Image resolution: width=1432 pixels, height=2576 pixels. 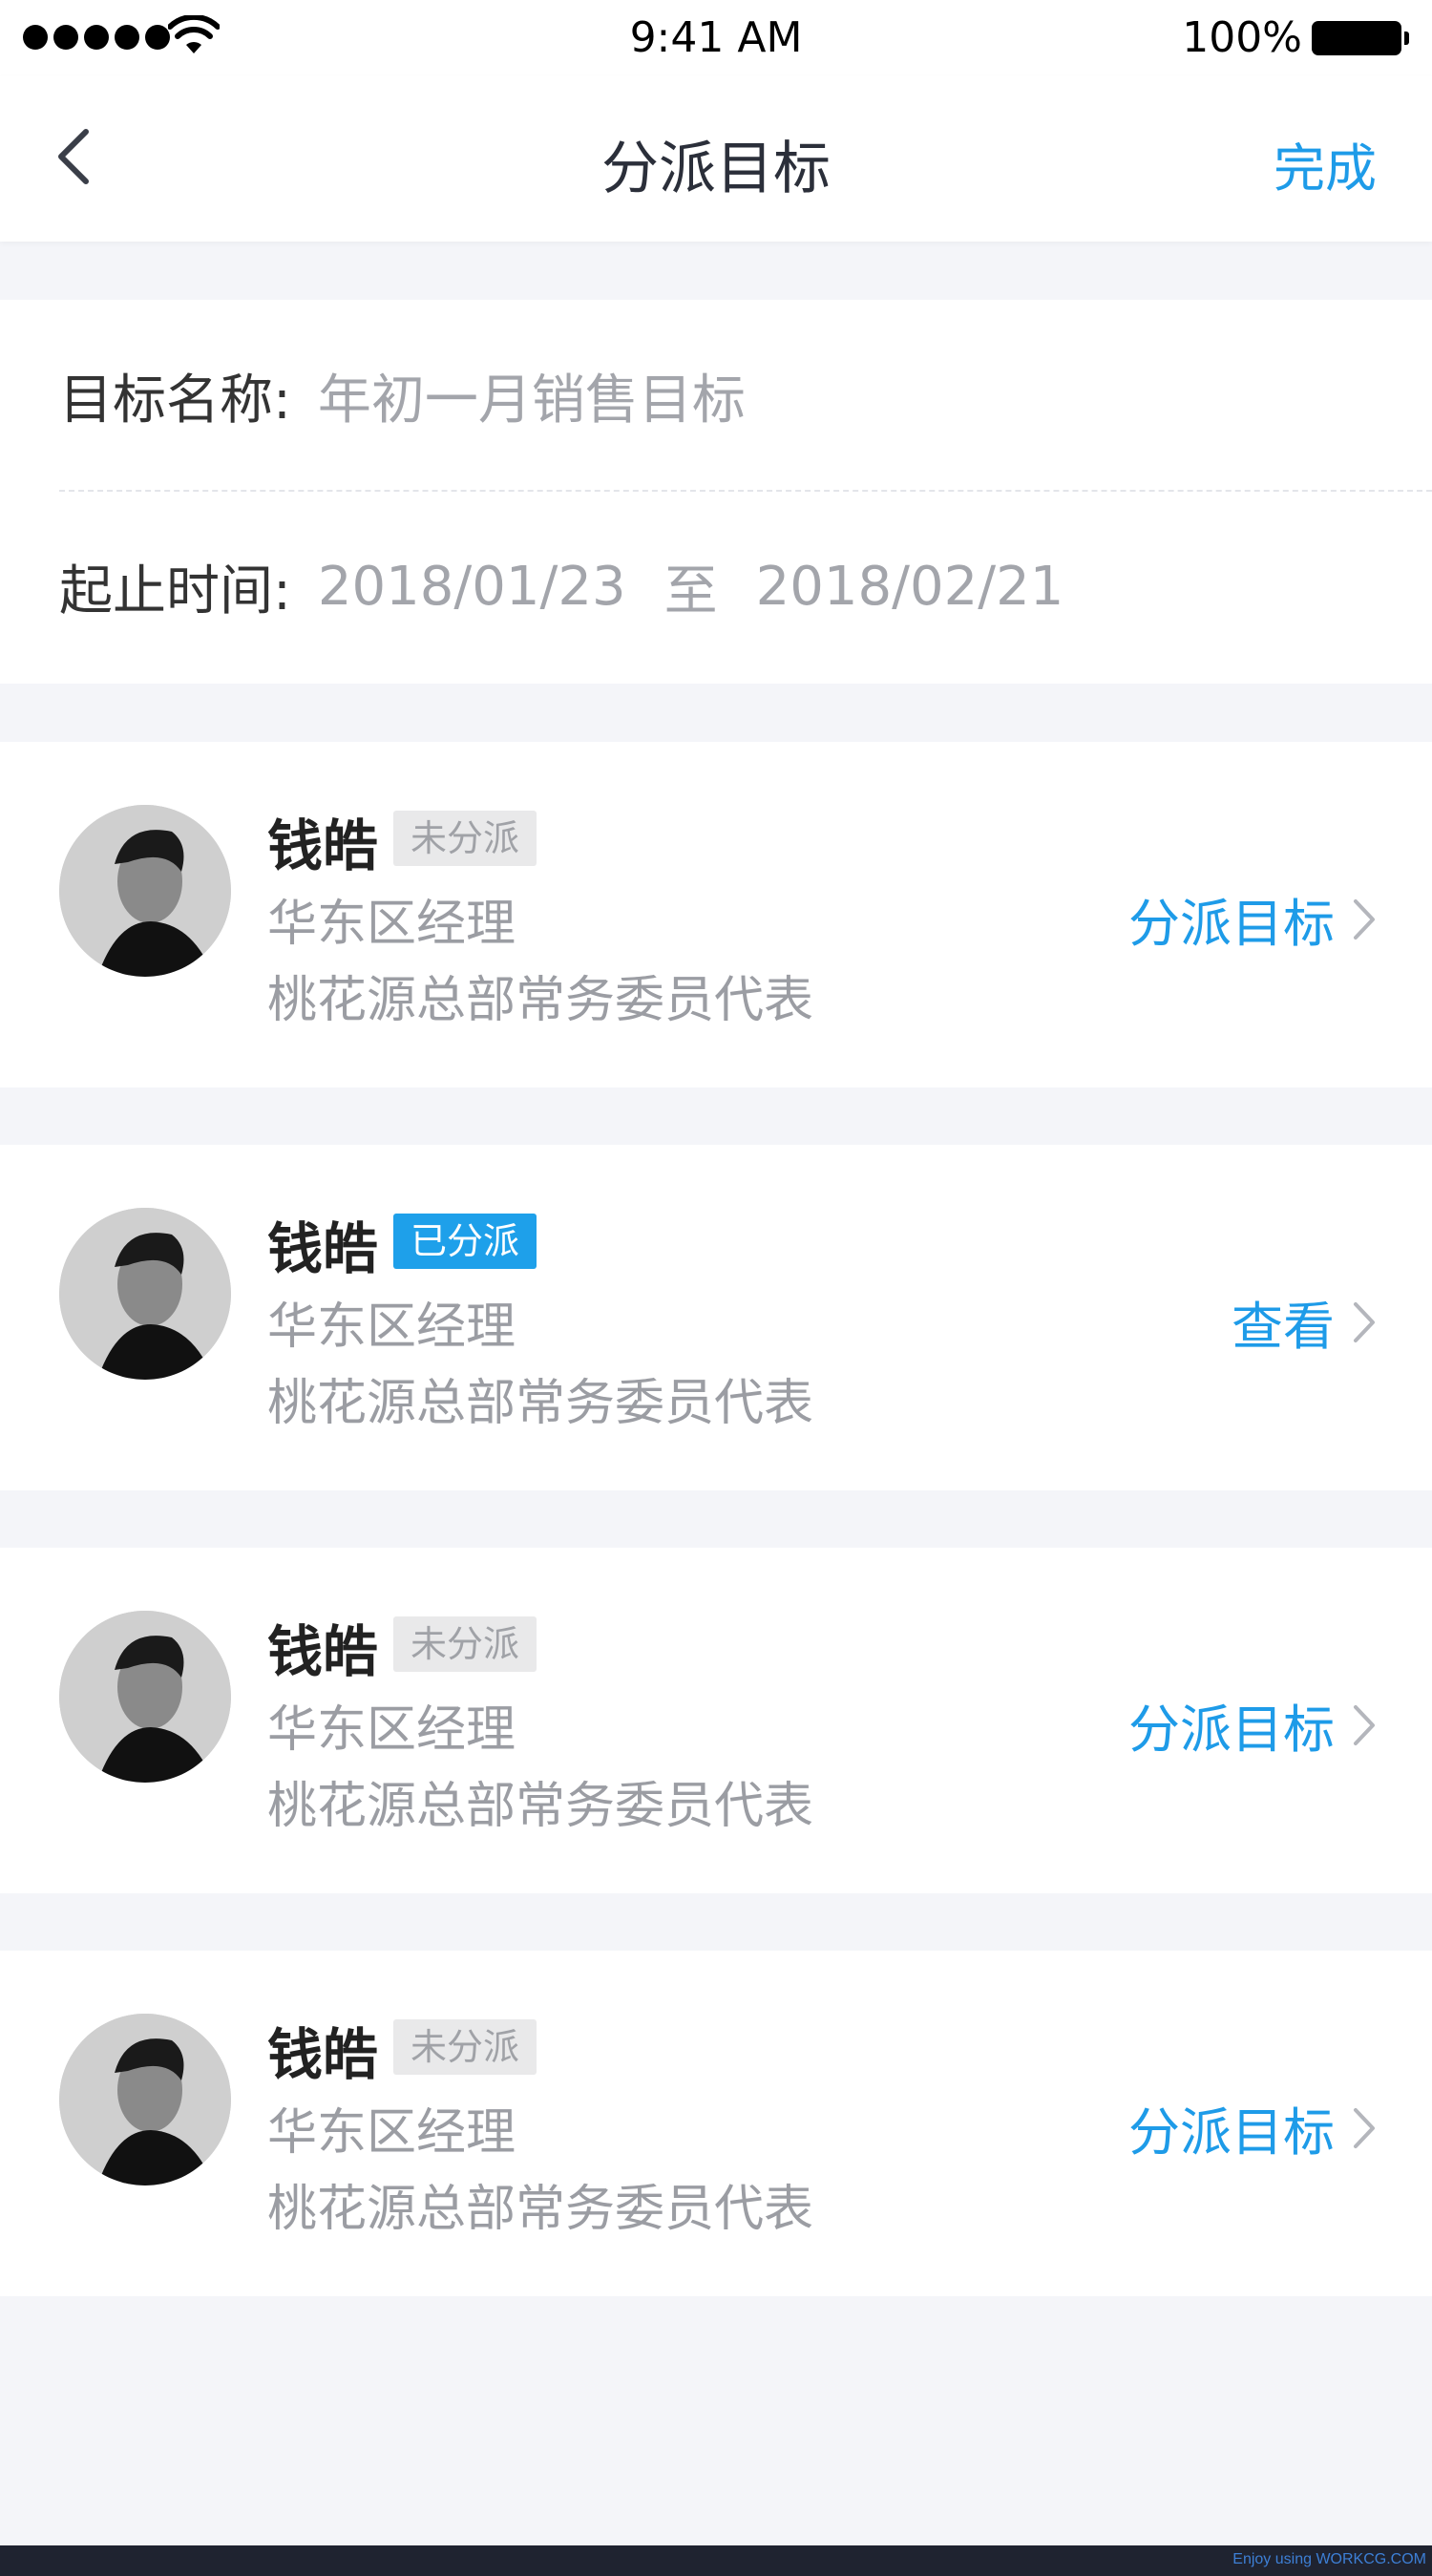 I want to click on status-bar: 9:41 AM 100%, so click(x=716, y=38).